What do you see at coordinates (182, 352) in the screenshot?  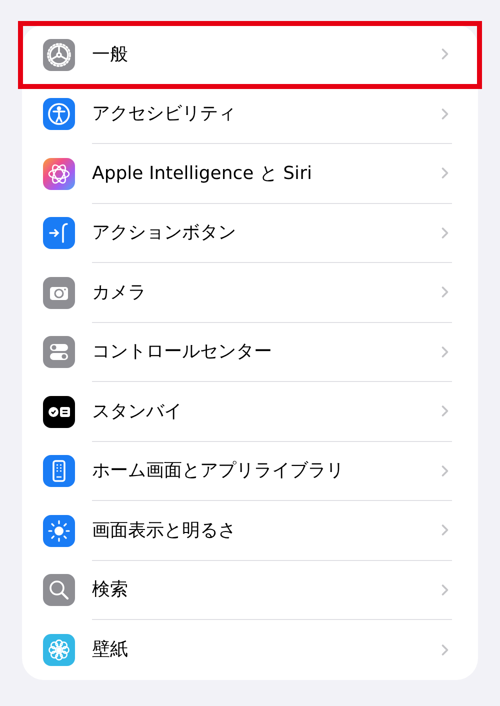 I see `settings-label: コントロールセンター` at bounding box center [182, 352].